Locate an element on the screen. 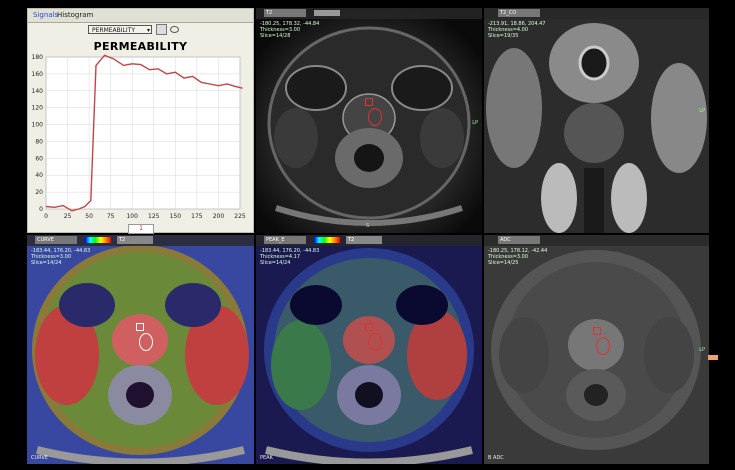  bottom-label: B ADC is located at coordinates (496, 458).